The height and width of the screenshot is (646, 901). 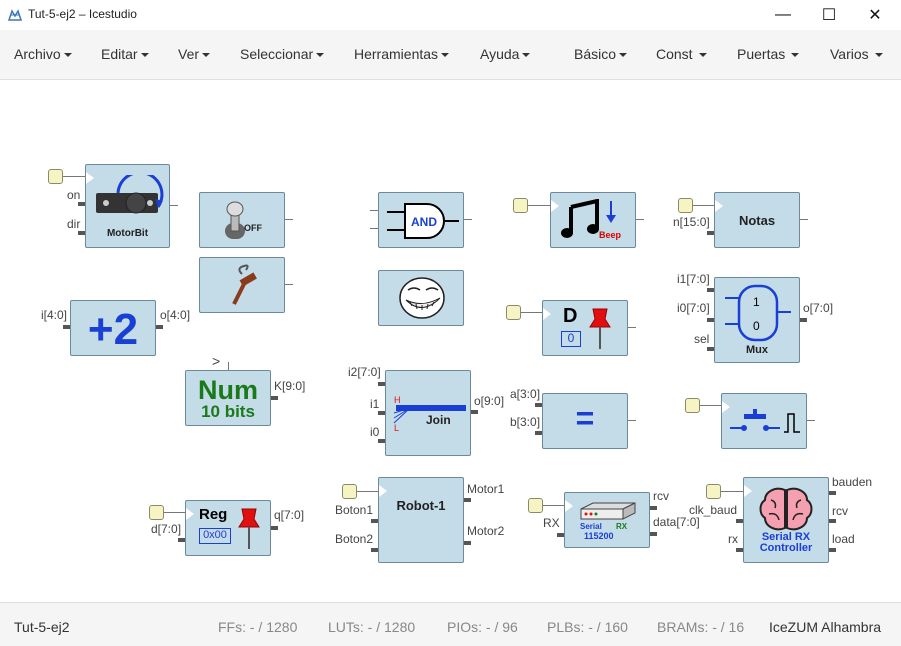 What do you see at coordinates (175, 315) in the screenshot?
I see `port-label: o[4:0]` at bounding box center [175, 315].